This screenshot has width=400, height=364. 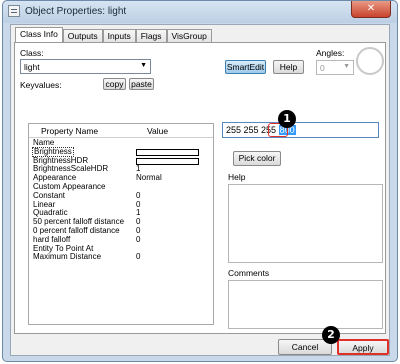 I want to click on tab-outputs: Outputs, so click(x=82, y=35).